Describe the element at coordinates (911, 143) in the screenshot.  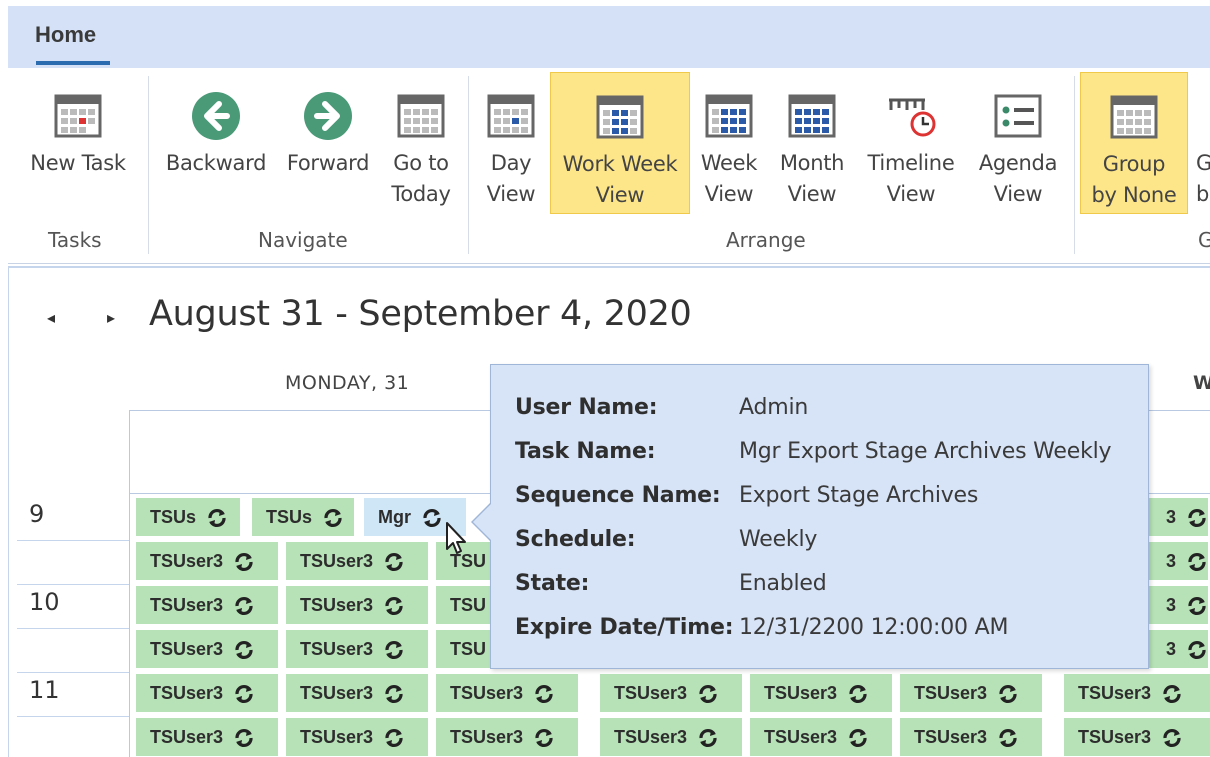
I see `timeline-view-button: Timeline View` at that location.